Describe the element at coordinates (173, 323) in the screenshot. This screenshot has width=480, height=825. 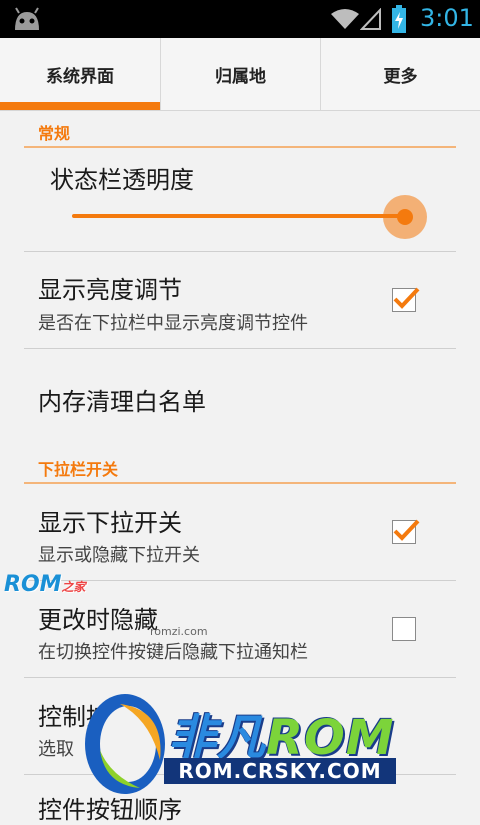
I see `pref-summary: 是否在下拉栏中显示亮度调节控件` at that location.